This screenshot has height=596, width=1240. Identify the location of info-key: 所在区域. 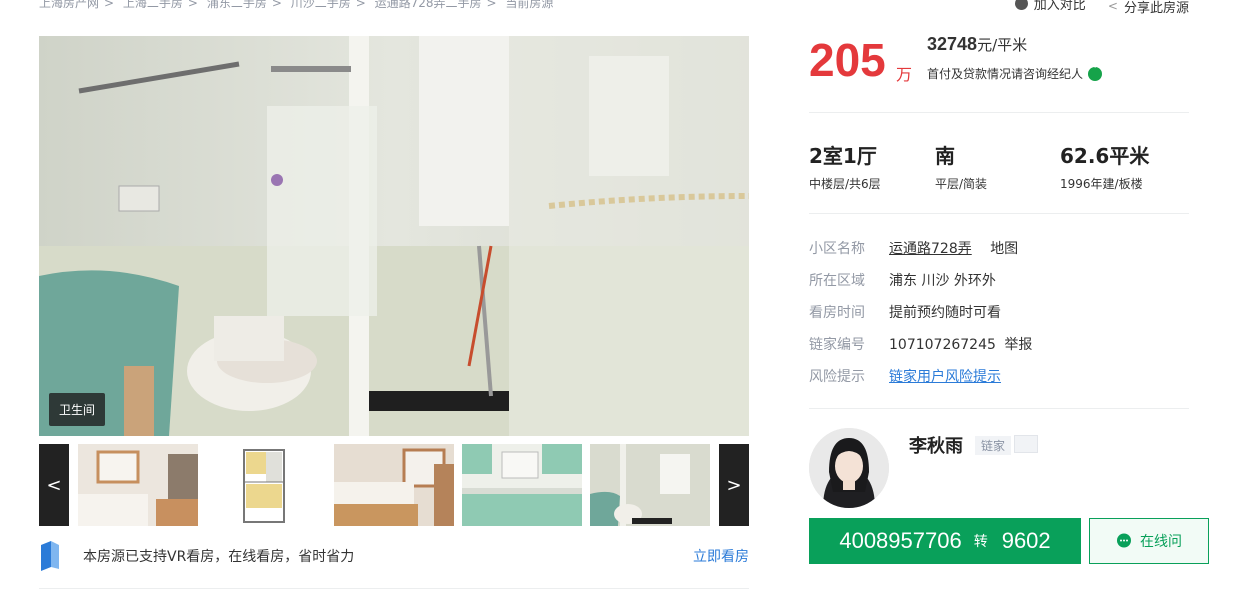
(837, 281).